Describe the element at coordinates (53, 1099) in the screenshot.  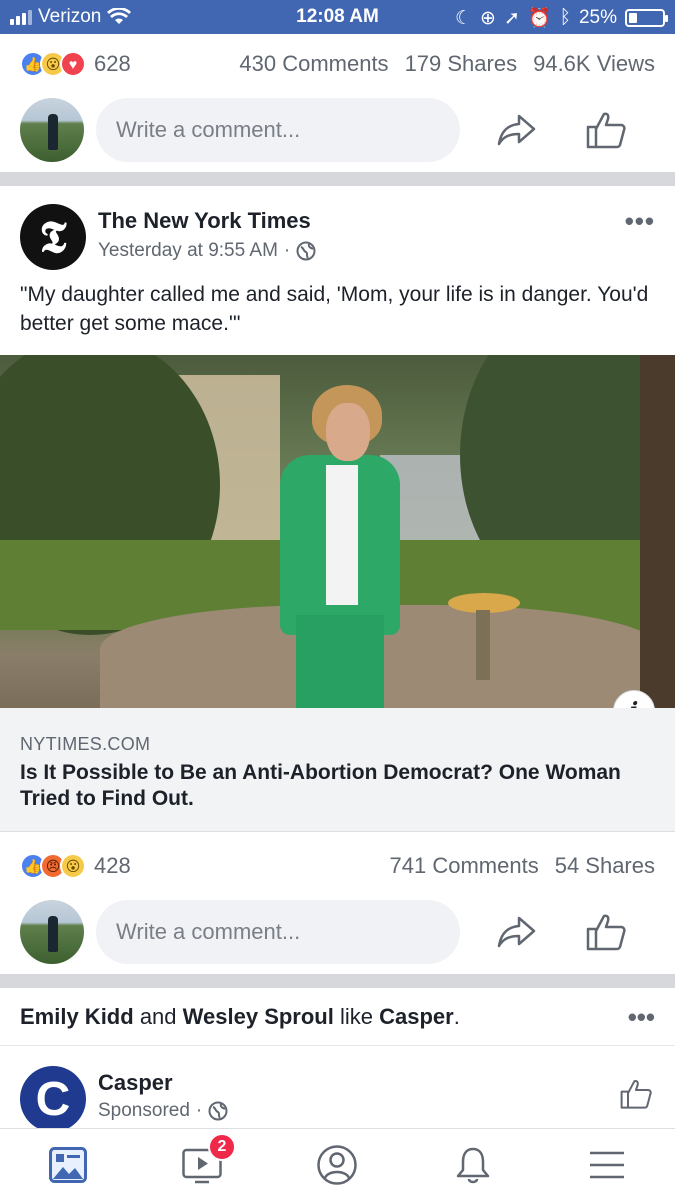
I see `casper-avatar: C` at that location.